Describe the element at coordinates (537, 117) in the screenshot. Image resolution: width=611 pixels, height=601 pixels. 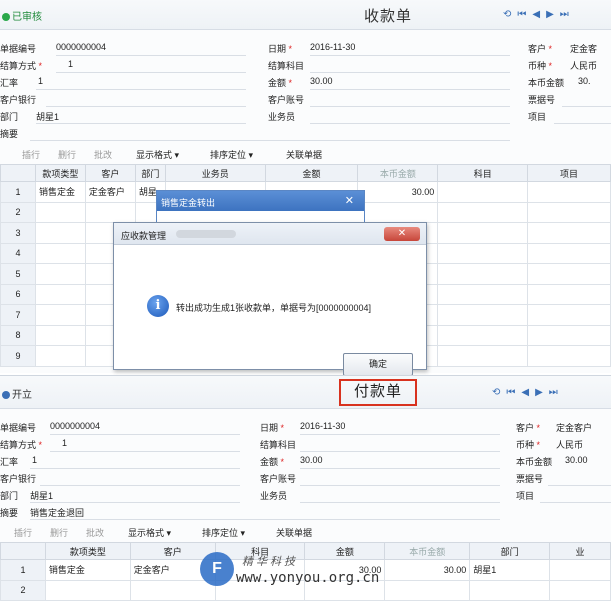
I see `project-label: 项目` at that location.